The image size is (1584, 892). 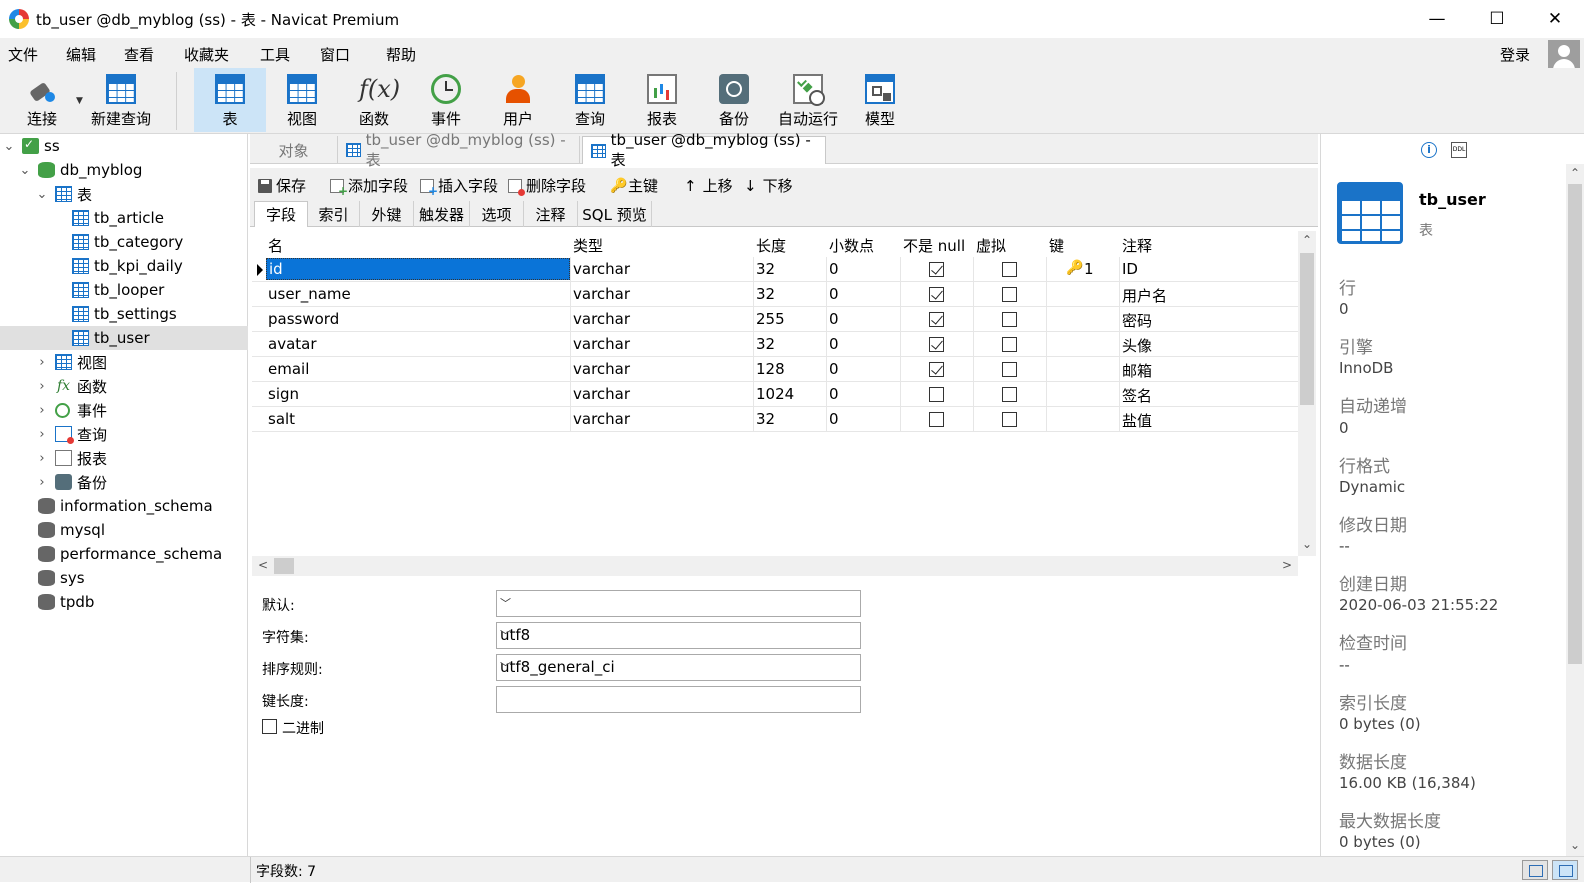 What do you see at coordinates (808, 100) in the screenshot?
I see `automation-button: 自动运行` at bounding box center [808, 100].